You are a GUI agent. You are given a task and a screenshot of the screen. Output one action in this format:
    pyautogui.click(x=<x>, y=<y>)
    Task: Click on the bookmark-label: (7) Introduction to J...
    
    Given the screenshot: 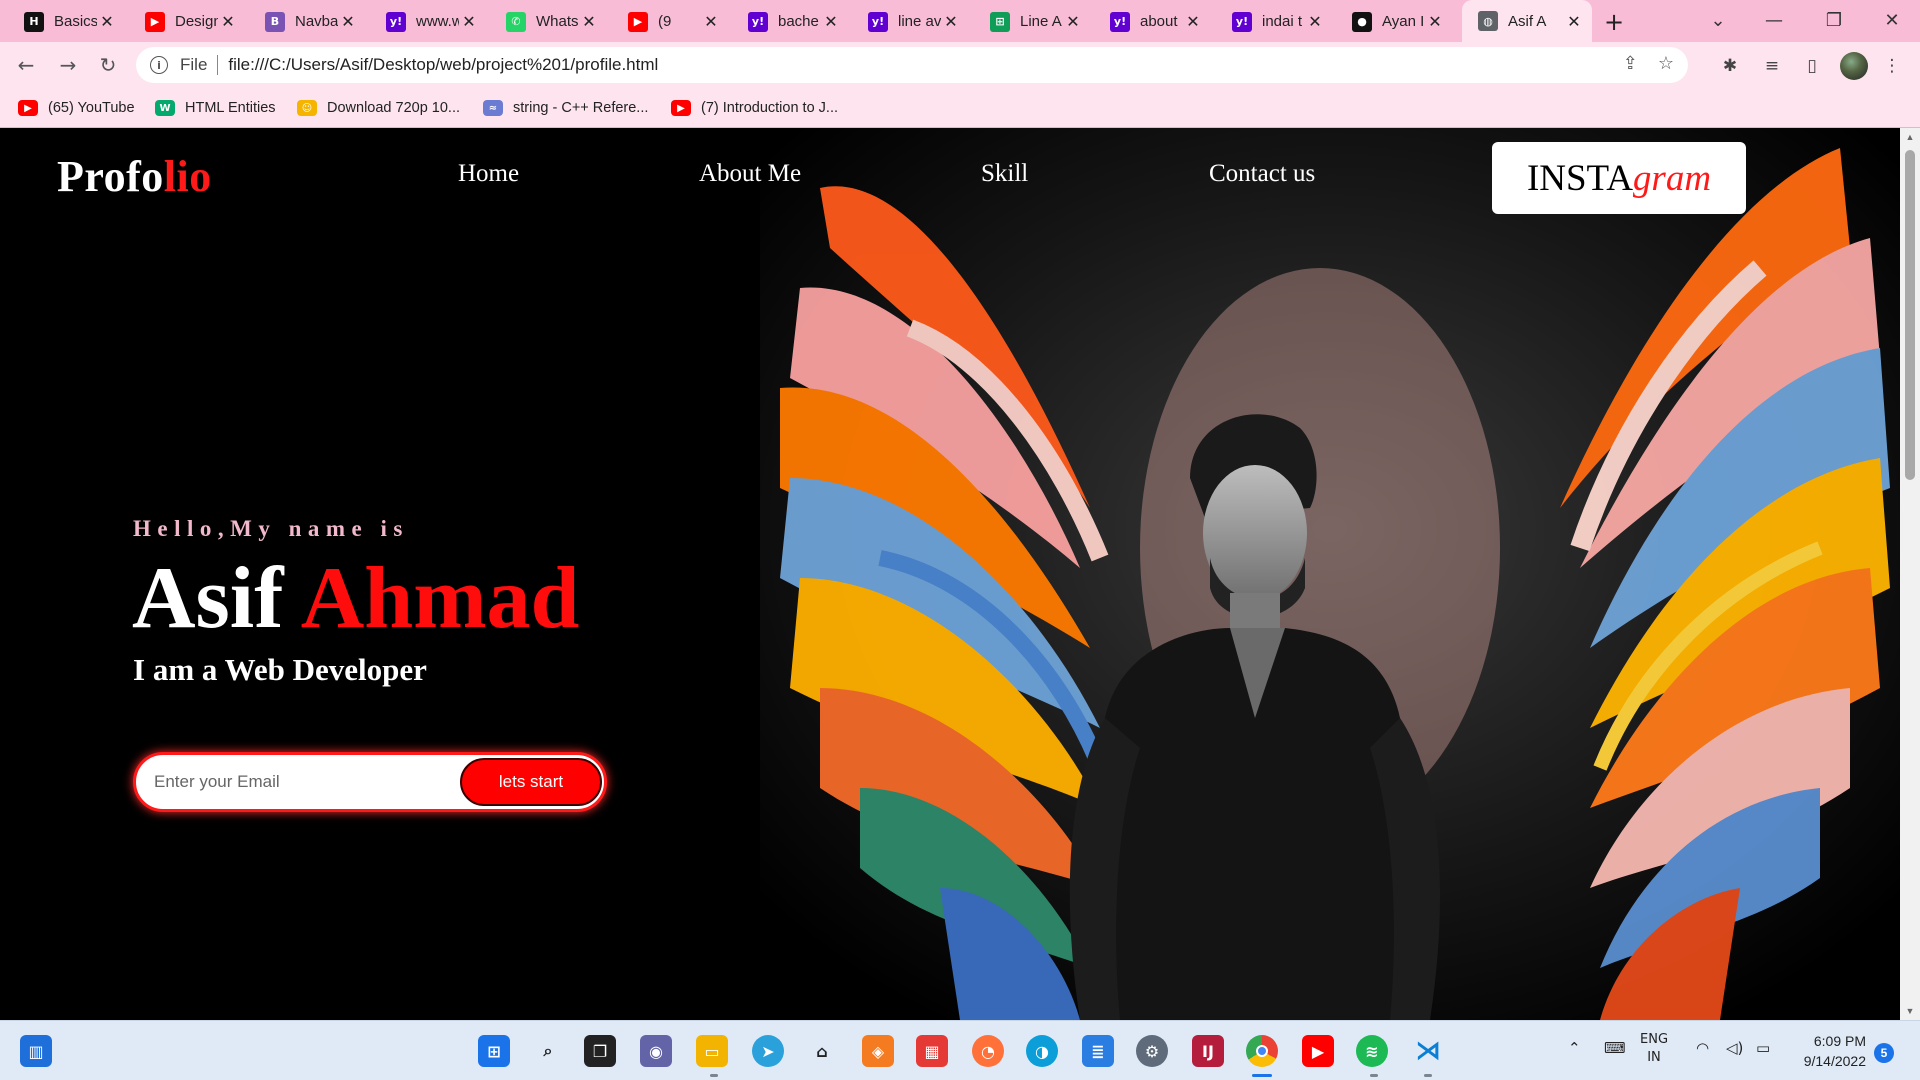 What is the action you would take?
    pyautogui.click(x=770, y=108)
    